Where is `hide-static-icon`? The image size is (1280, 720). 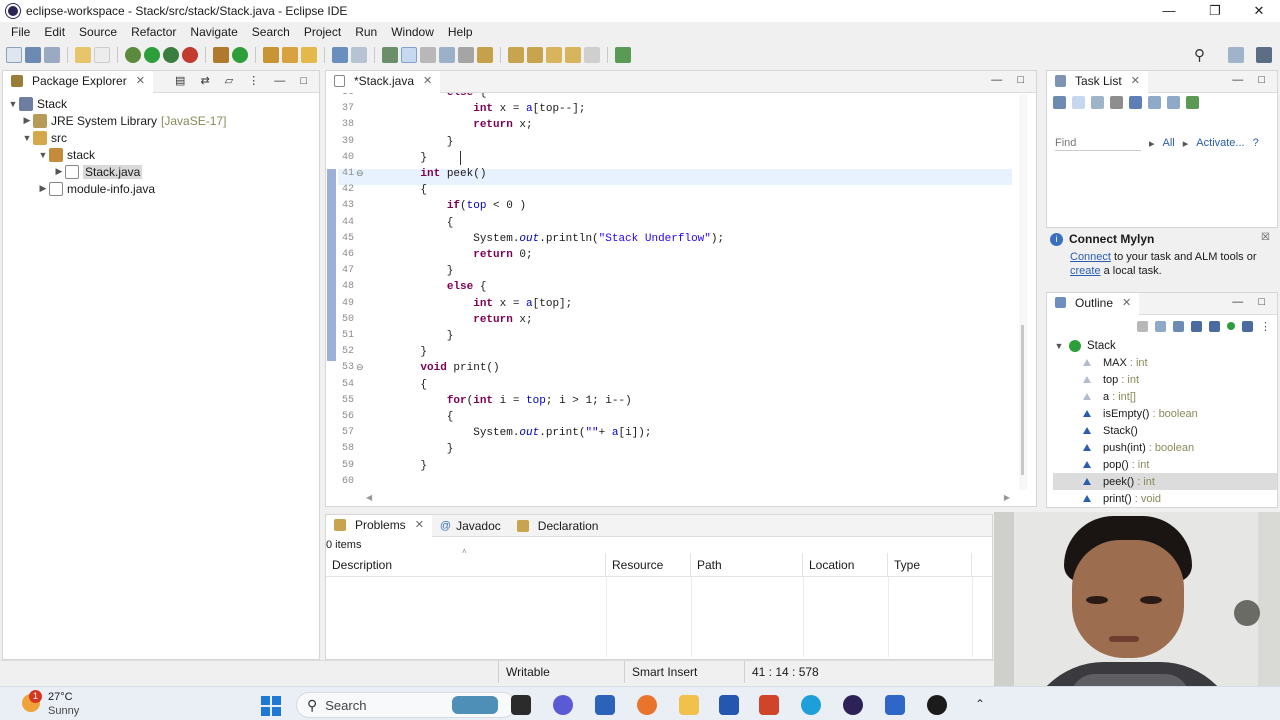 hide-static-icon is located at coordinates (1214, 326).